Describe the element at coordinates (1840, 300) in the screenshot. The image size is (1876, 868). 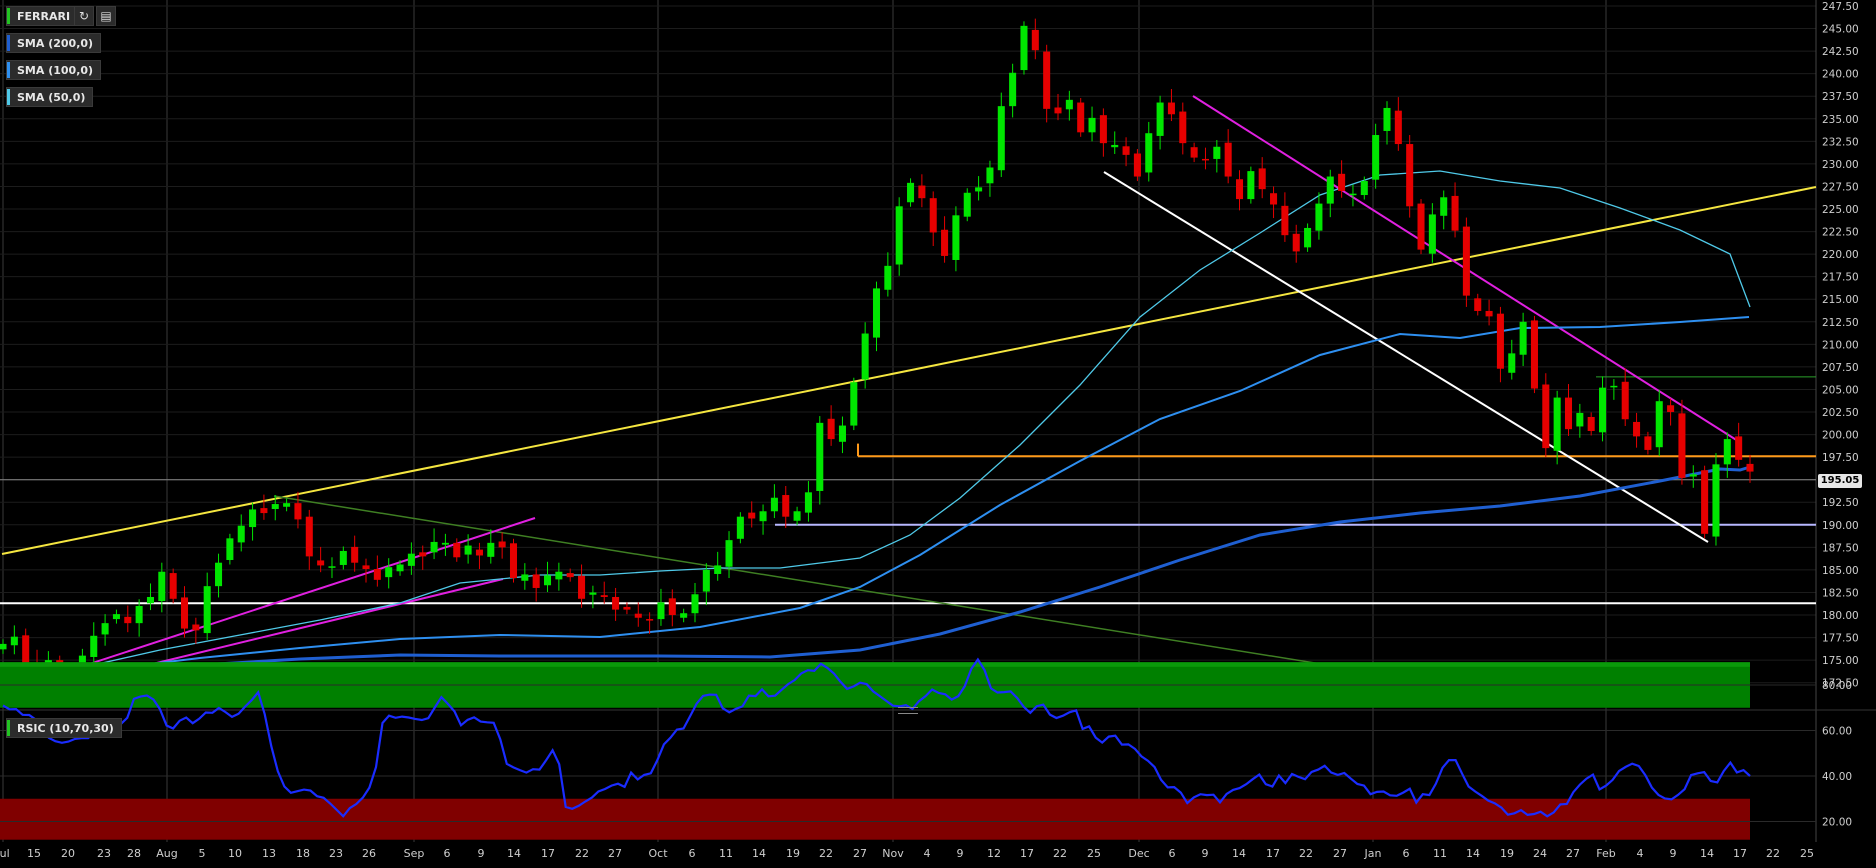
I see `price-tick-label: 215.00` at that location.